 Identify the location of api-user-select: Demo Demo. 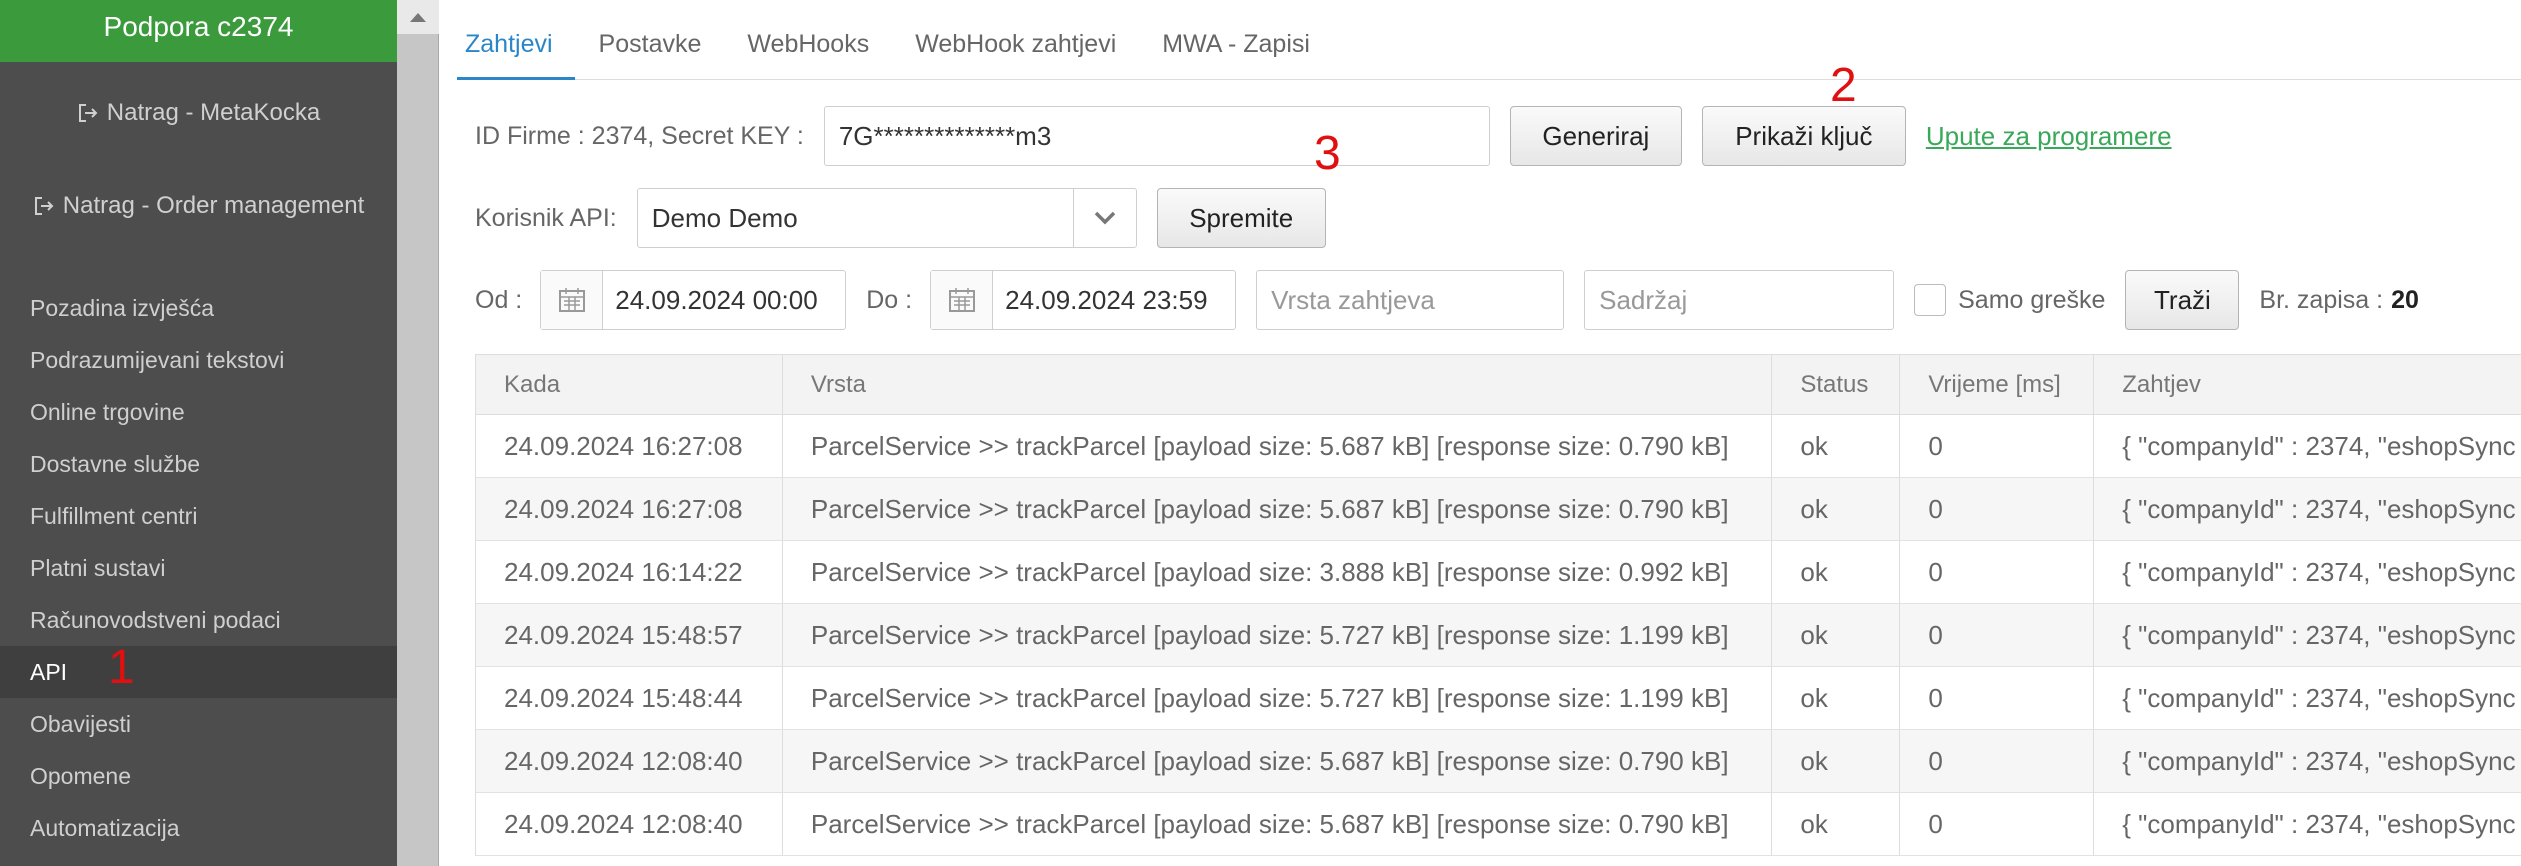
(886, 218).